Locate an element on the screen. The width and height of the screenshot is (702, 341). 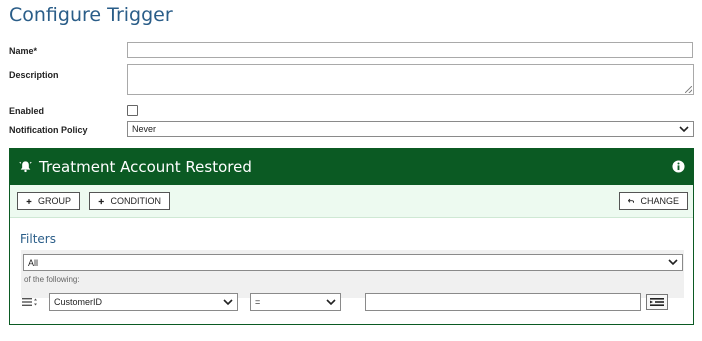
name-field is located at coordinates (410, 50).